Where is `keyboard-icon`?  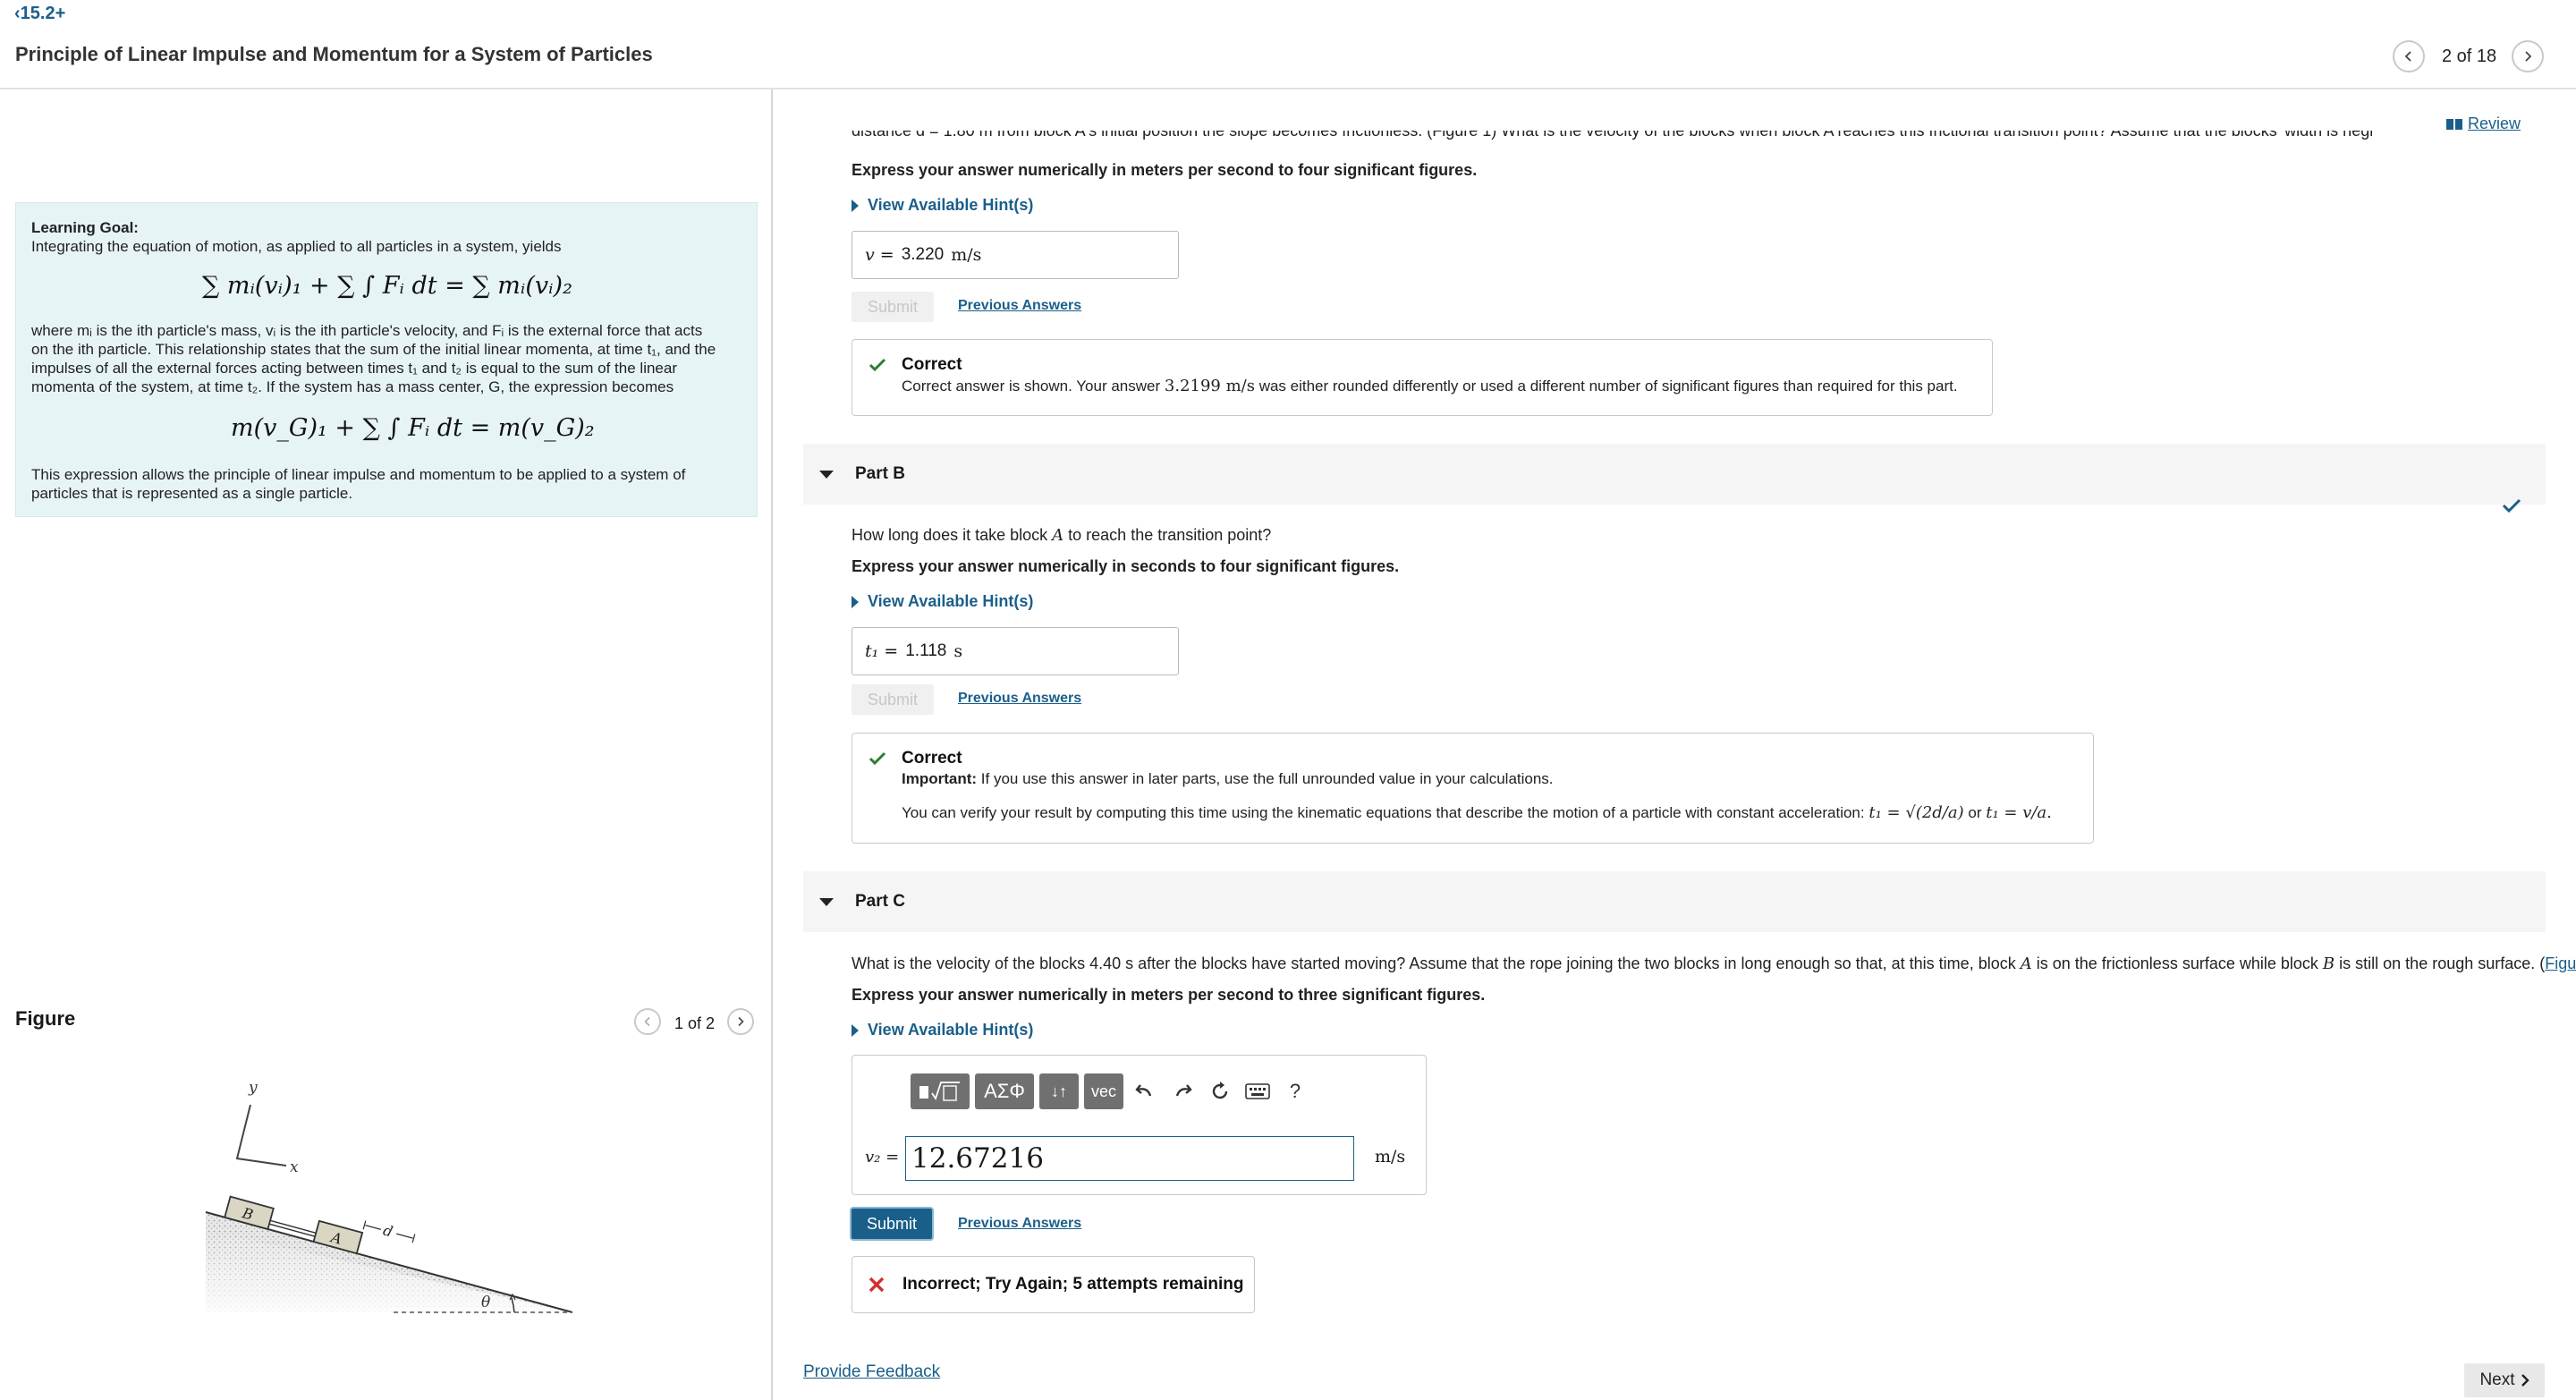 keyboard-icon is located at coordinates (1257, 1091).